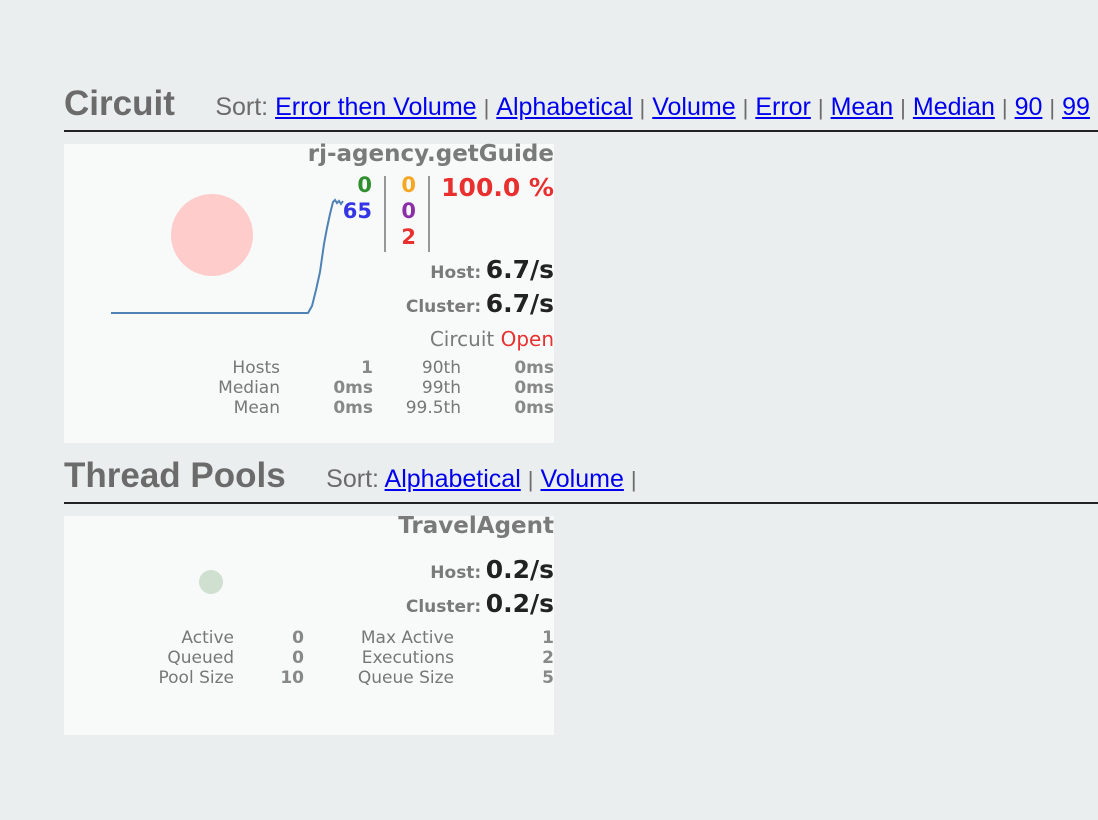 This screenshot has width=1098, height=820. Describe the element at coordinates (1076, 107) in the screenshot. I see `sort-99-link: 99` at that location.